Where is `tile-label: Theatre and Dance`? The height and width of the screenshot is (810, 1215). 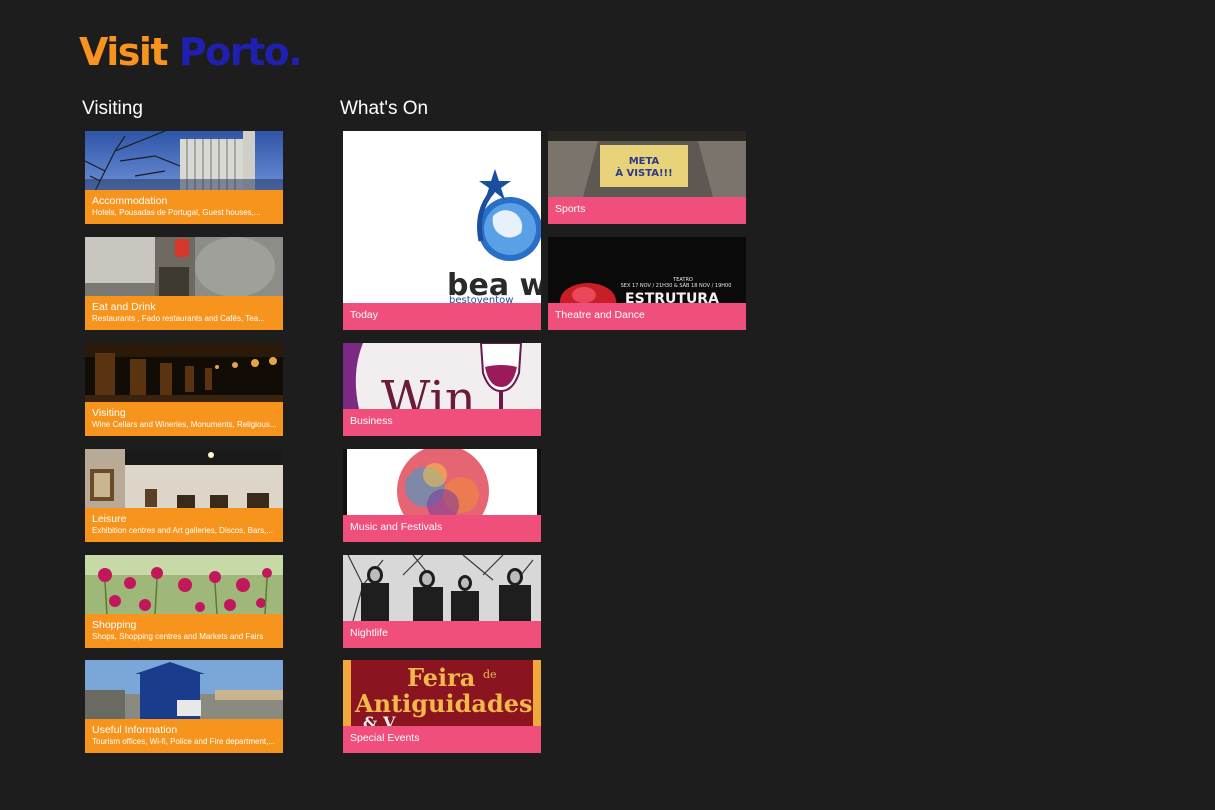 tile-label: Theatre and Dance is located at coordinates (600, 315).